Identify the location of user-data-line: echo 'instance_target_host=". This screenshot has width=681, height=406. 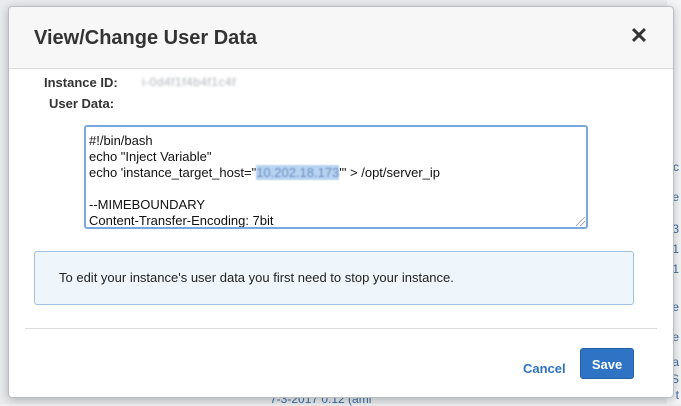
(173, 172).